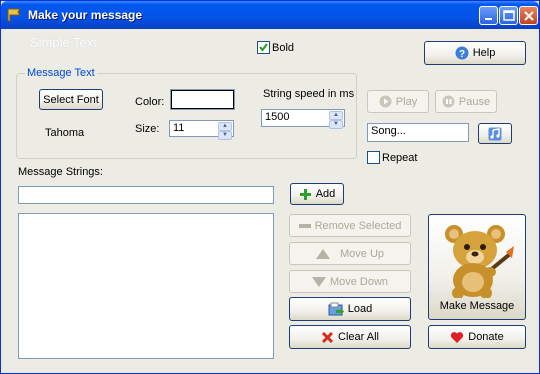  I want to click on bold-checkbox, so click(263, 47).